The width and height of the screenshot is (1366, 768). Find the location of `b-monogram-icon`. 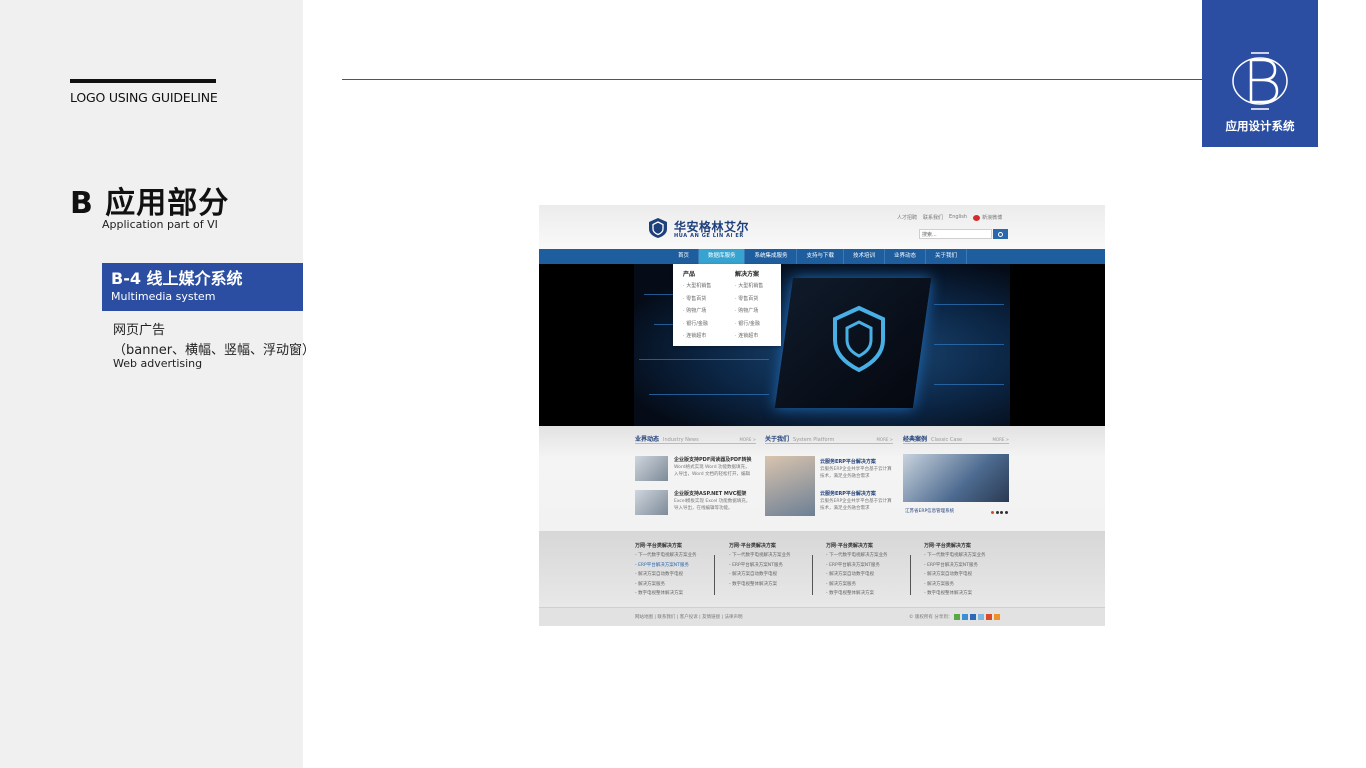

b-monogram-icon is located at coordinates (1260, 81).